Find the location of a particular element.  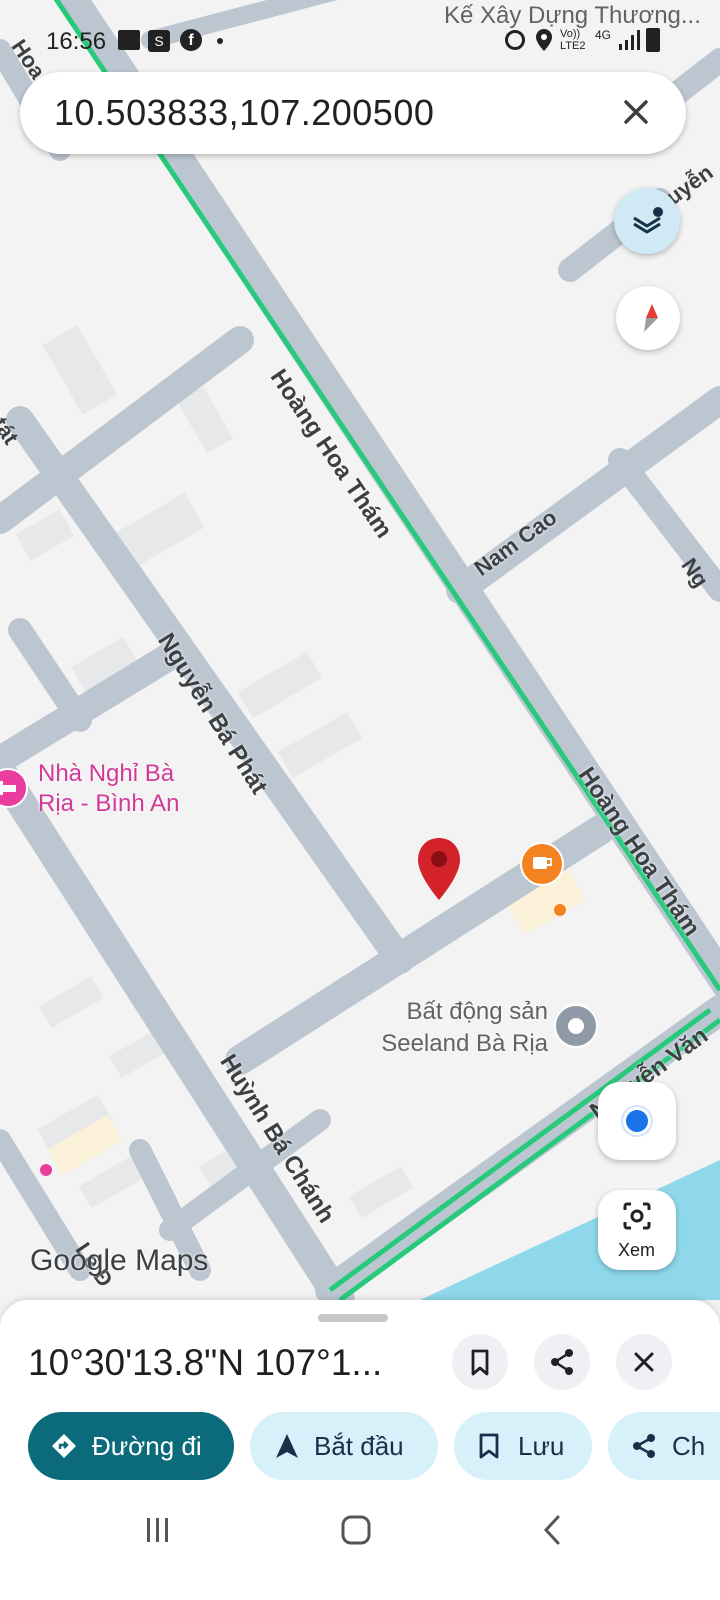

share-button is located at coordinates (562, 1362).